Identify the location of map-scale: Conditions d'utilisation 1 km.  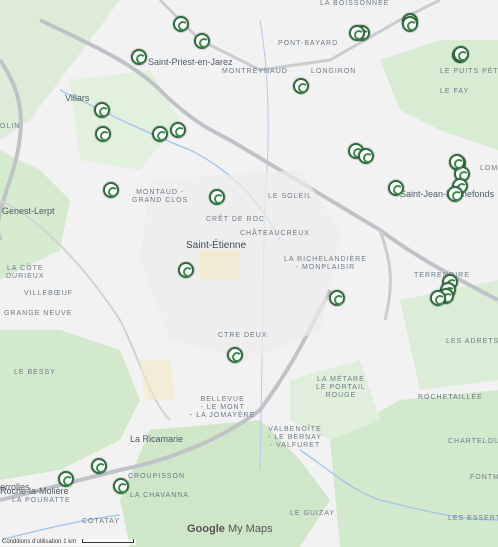
(68, 542).